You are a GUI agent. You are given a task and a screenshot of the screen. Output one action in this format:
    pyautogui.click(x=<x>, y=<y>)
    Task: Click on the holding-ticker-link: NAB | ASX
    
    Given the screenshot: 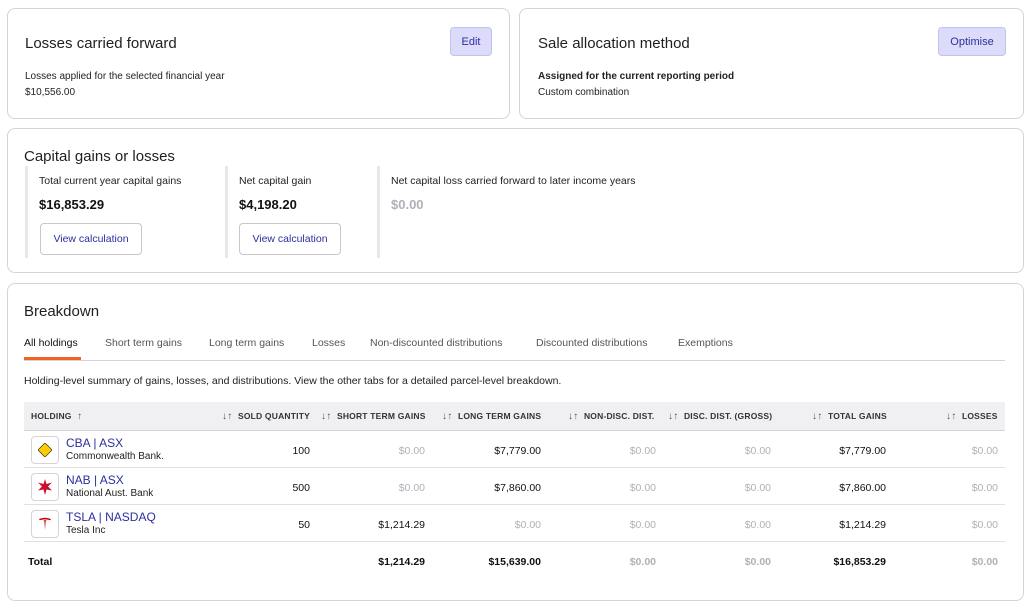 What is the action you would take?
    pyautogui.click(x=95, y=480)
    